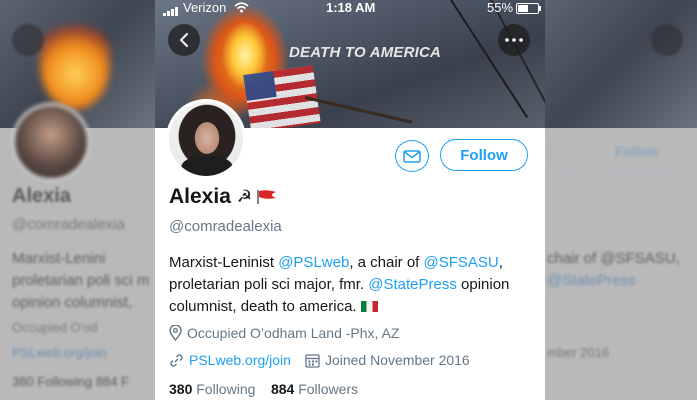 The image size is (697, 400). Describe the element at coordinates (81, 280) in the screenshot. I see `background-bio-line: proletarian poli sci m` at that location.